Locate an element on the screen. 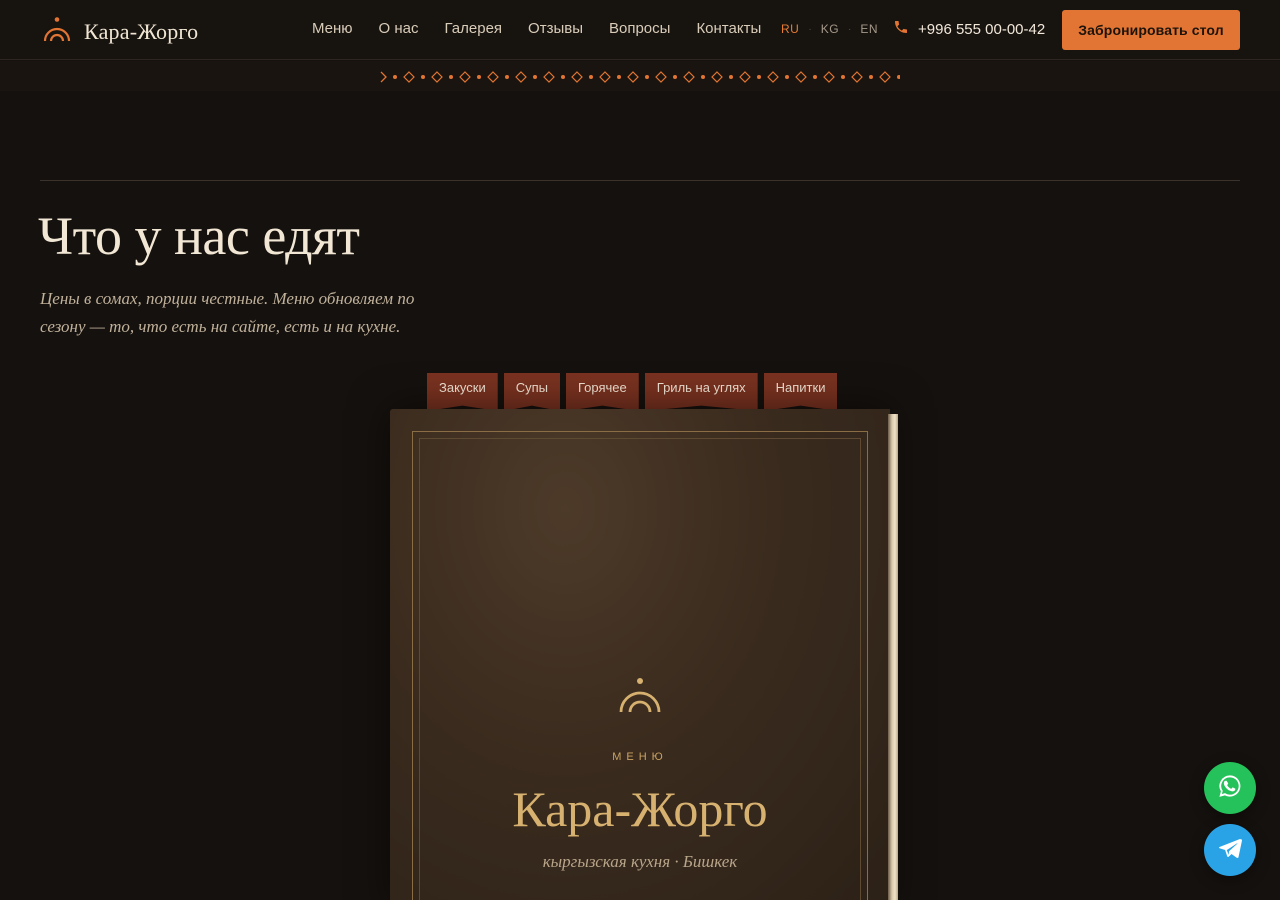  language-switcher: RU · KG · EN is located at coordinates (829, 29).